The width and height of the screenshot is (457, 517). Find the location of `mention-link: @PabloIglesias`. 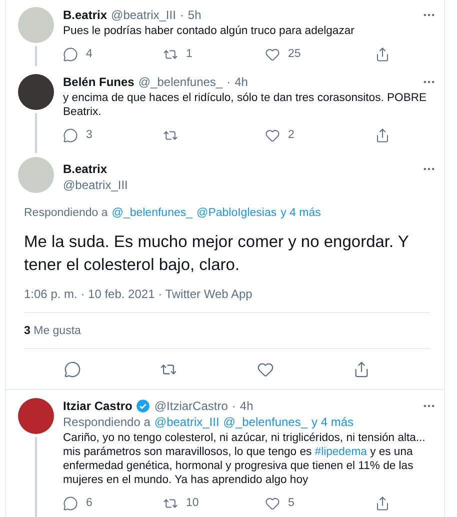

mention-link: @PabloIglesias is located at coordinates (236, 213).